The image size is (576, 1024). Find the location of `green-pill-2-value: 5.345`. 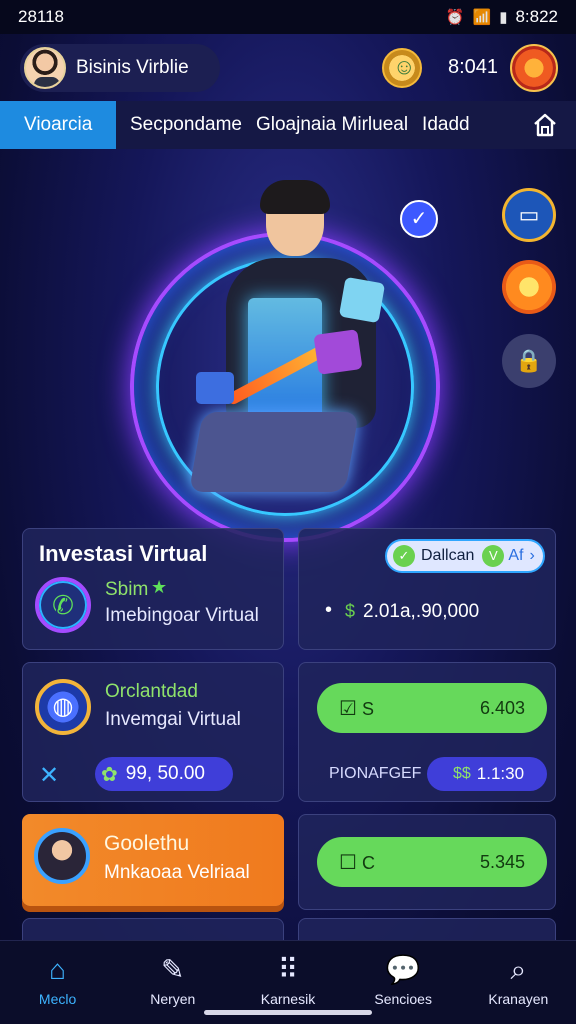

green-pill-2-value: 5.345 is located at coordinates (502, 861).